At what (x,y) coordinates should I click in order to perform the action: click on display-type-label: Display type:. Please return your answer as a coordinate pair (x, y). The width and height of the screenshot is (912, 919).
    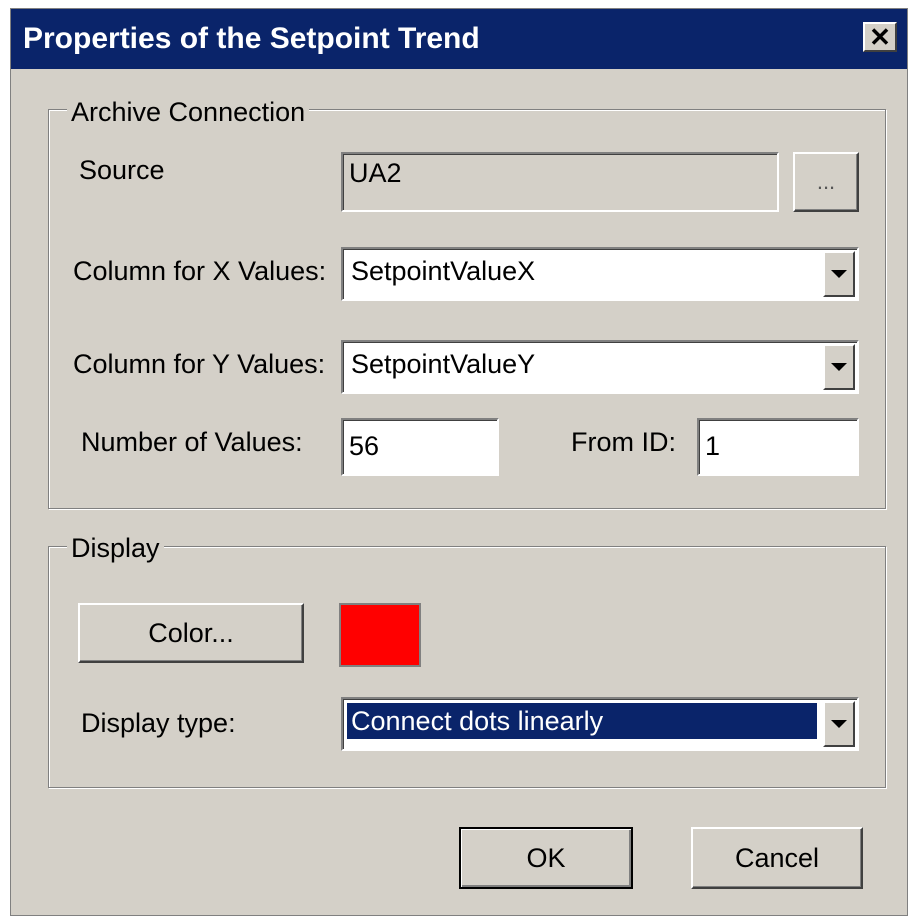
    Looking at the image, I should click on (158, 723).